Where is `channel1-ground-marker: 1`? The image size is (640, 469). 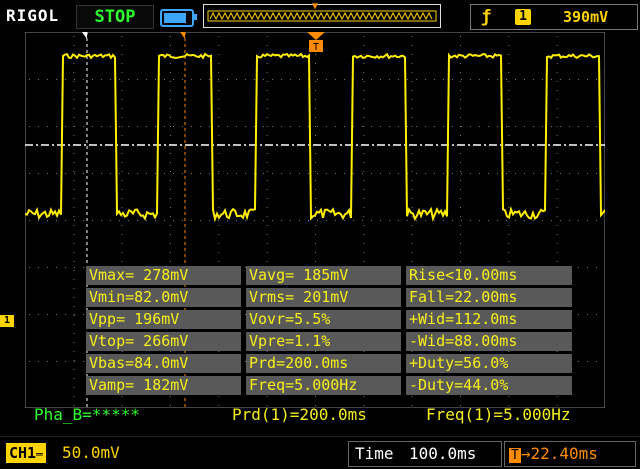 channel1-ground-marker: 1 is located at coordinates (7, 321).